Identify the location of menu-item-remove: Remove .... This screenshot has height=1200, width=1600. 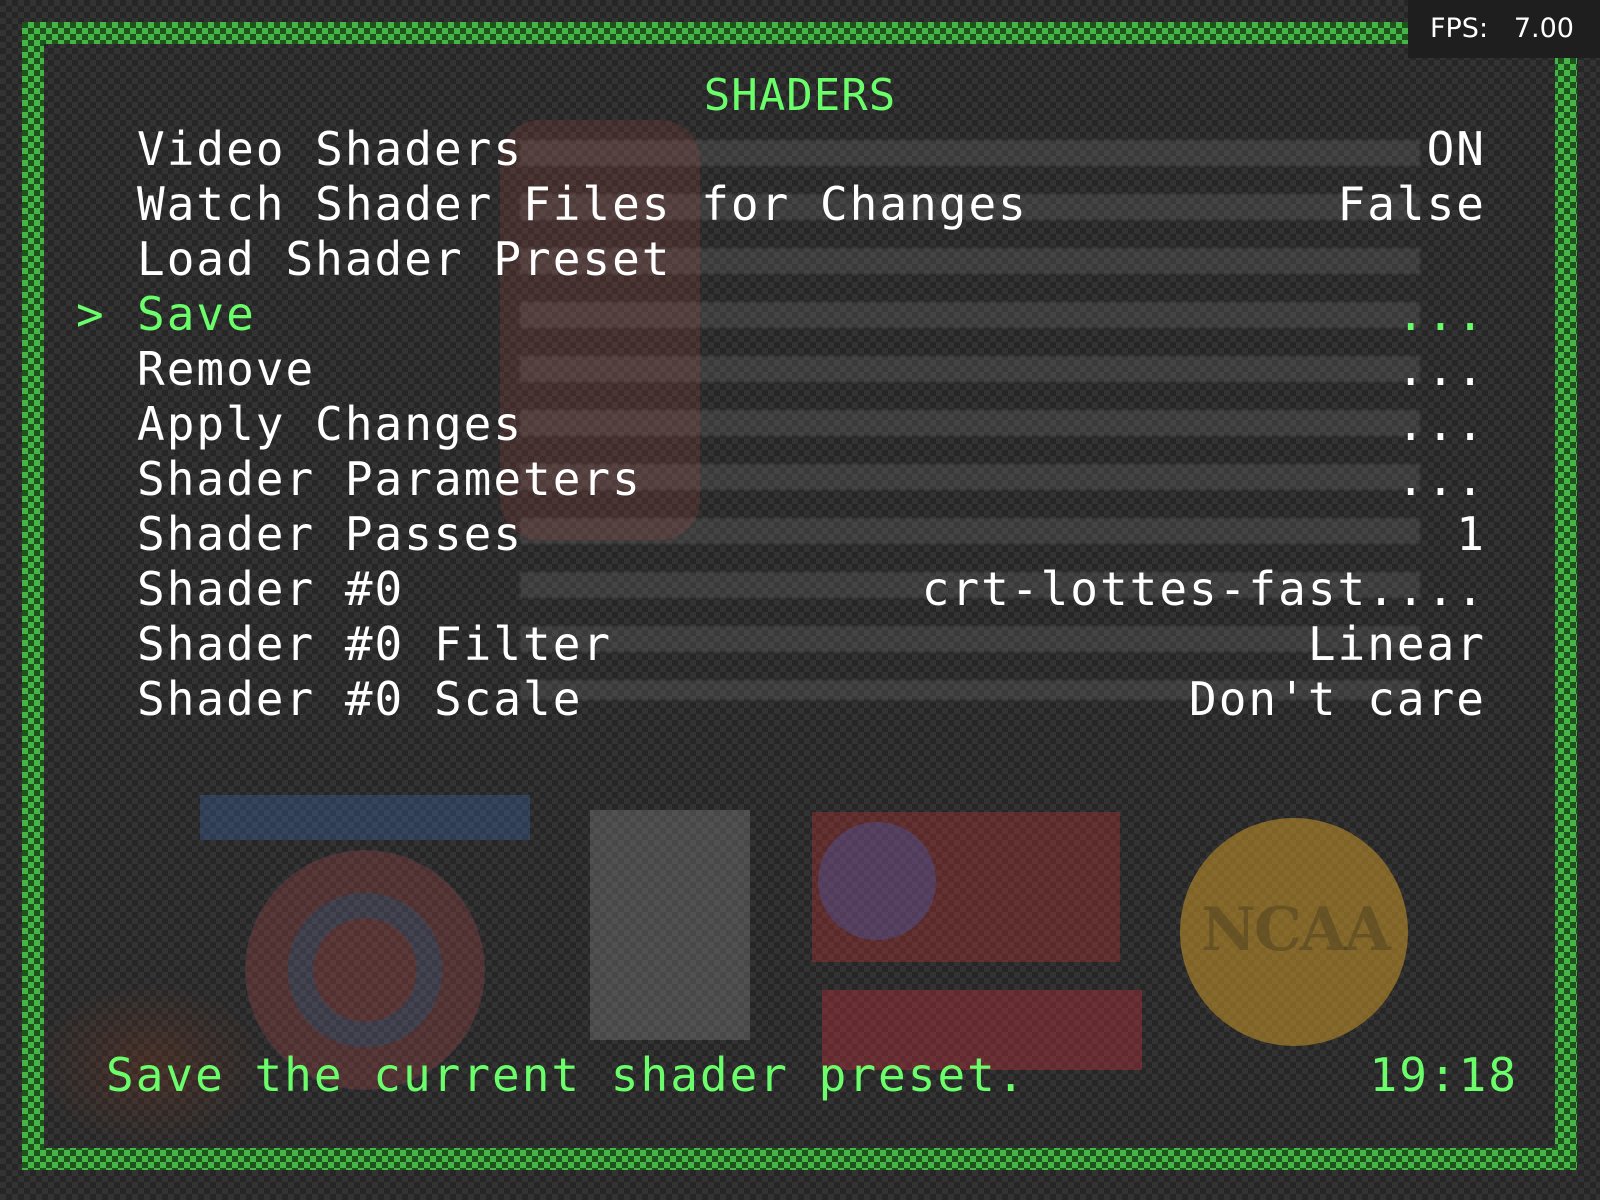
(800, 369).